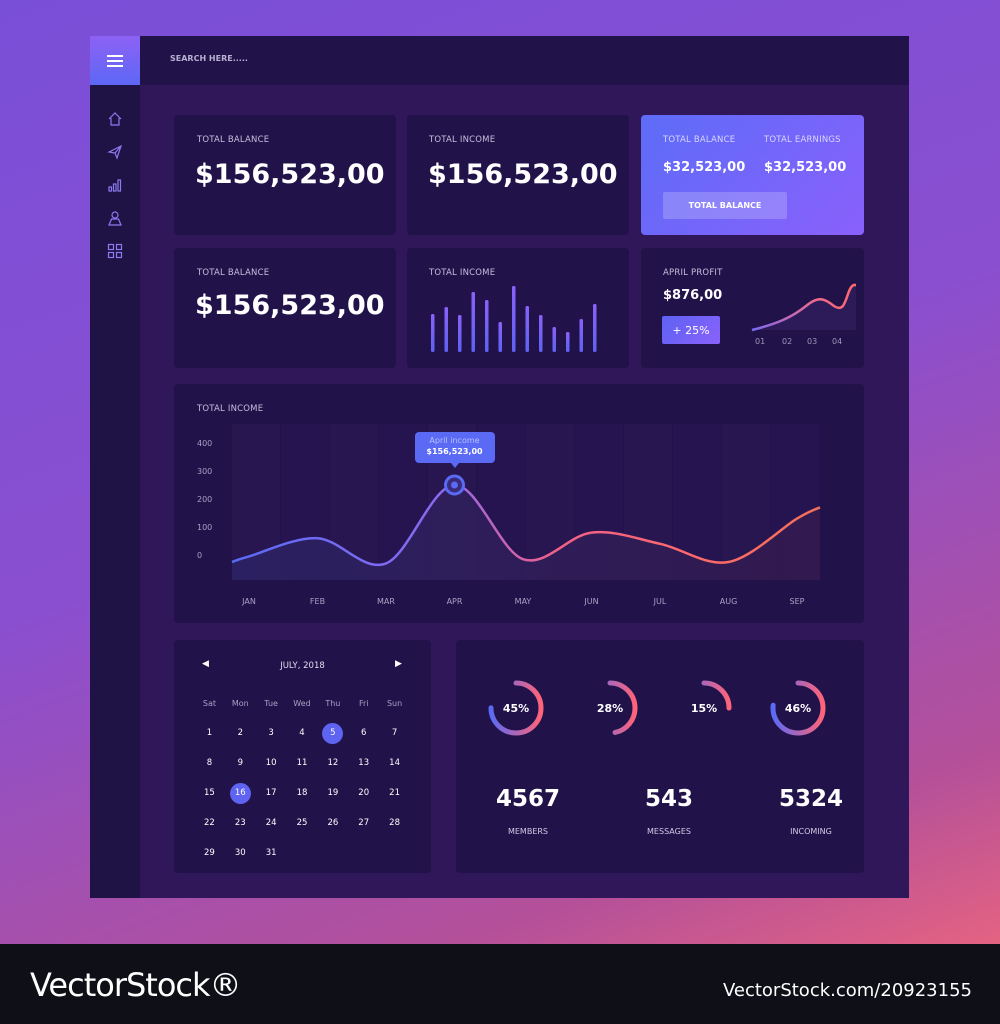  Describe the element at coordinates (527, 799) in the screenshot. I see `stat-value: 4567` at that location.